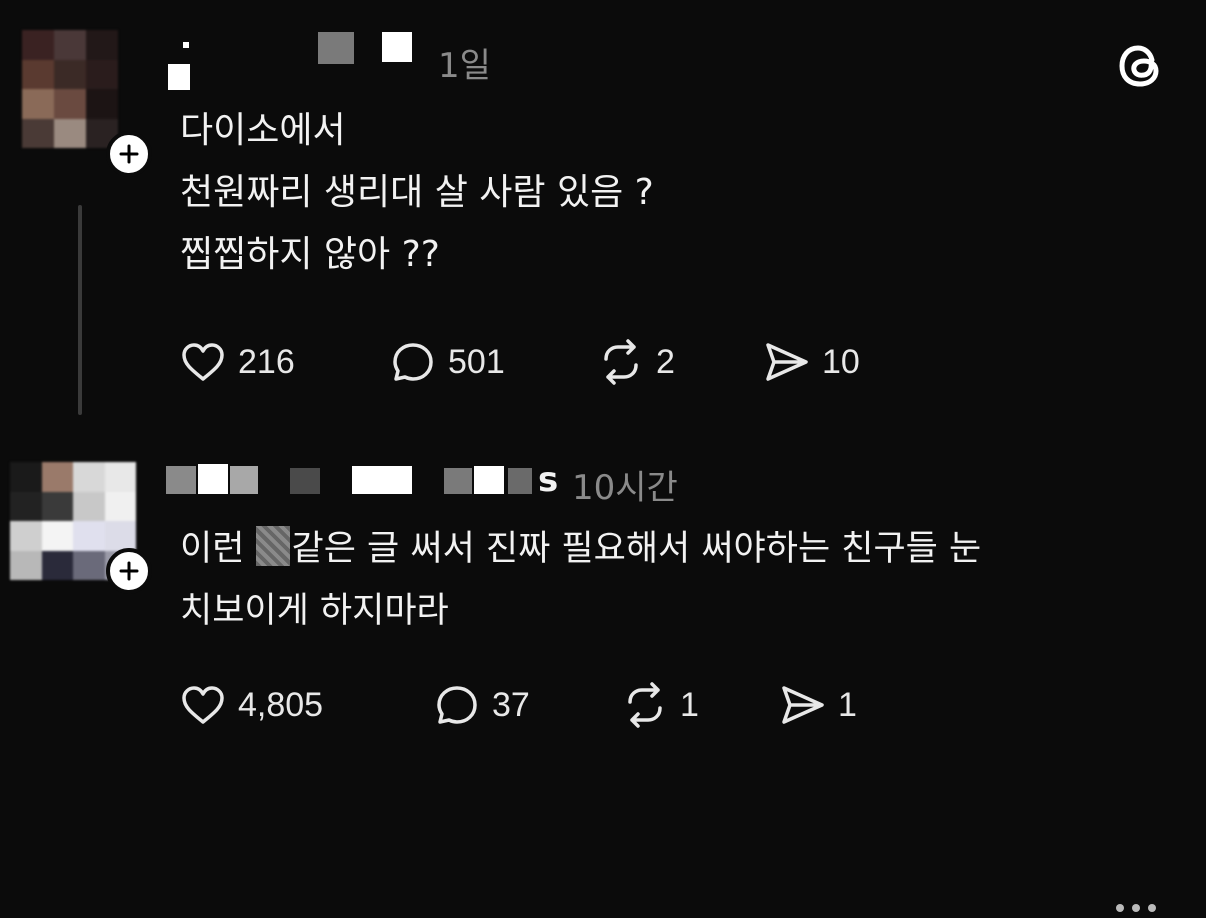 The height and width of the screenshot is (918, 1206). What do you see at coordinates (481, 705) in the screenshot?
I see `reply-button: 37` at bounding box center [481, 705].